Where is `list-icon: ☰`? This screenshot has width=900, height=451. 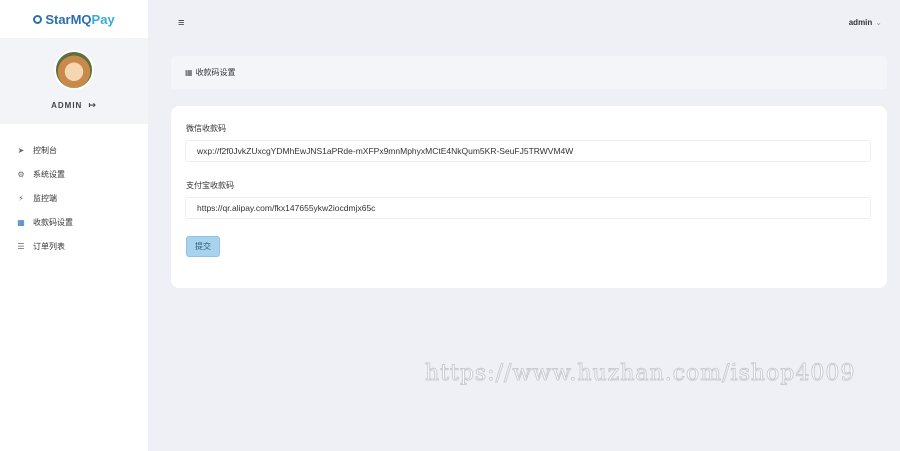
list-icon: ☰ is located at coordinates (21, 246).